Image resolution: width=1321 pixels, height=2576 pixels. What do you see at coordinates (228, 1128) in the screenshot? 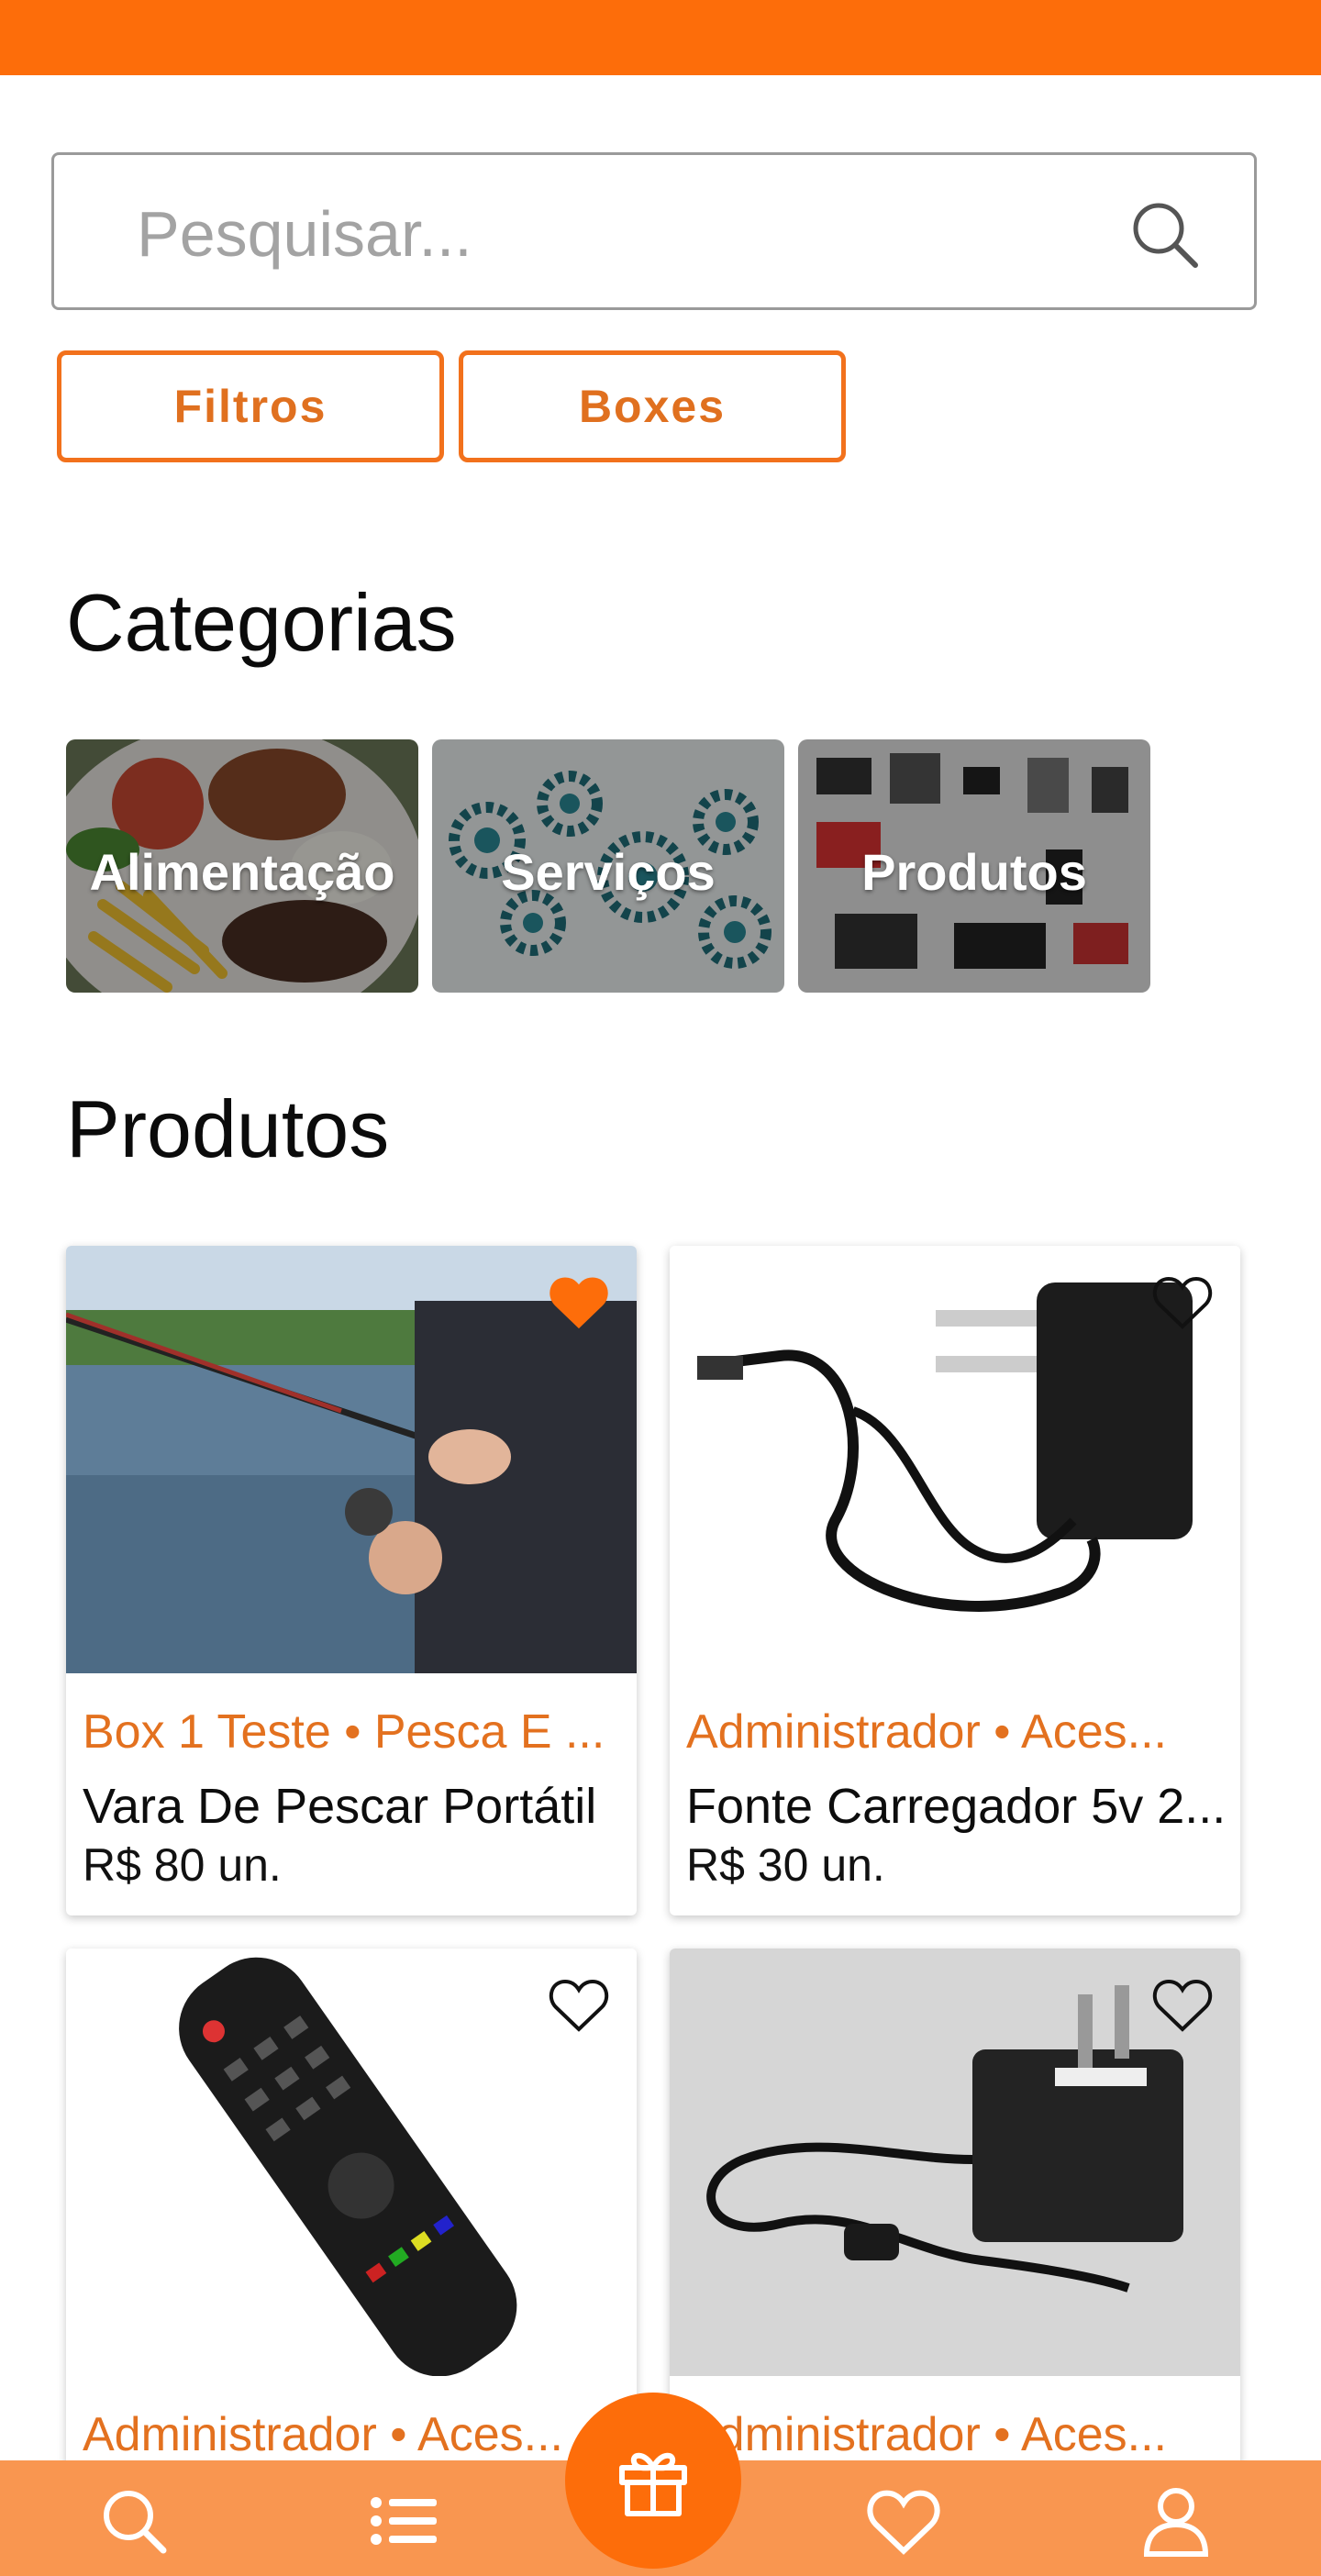
I see `products-title: Produtos` at bounding box center [228, 1128].